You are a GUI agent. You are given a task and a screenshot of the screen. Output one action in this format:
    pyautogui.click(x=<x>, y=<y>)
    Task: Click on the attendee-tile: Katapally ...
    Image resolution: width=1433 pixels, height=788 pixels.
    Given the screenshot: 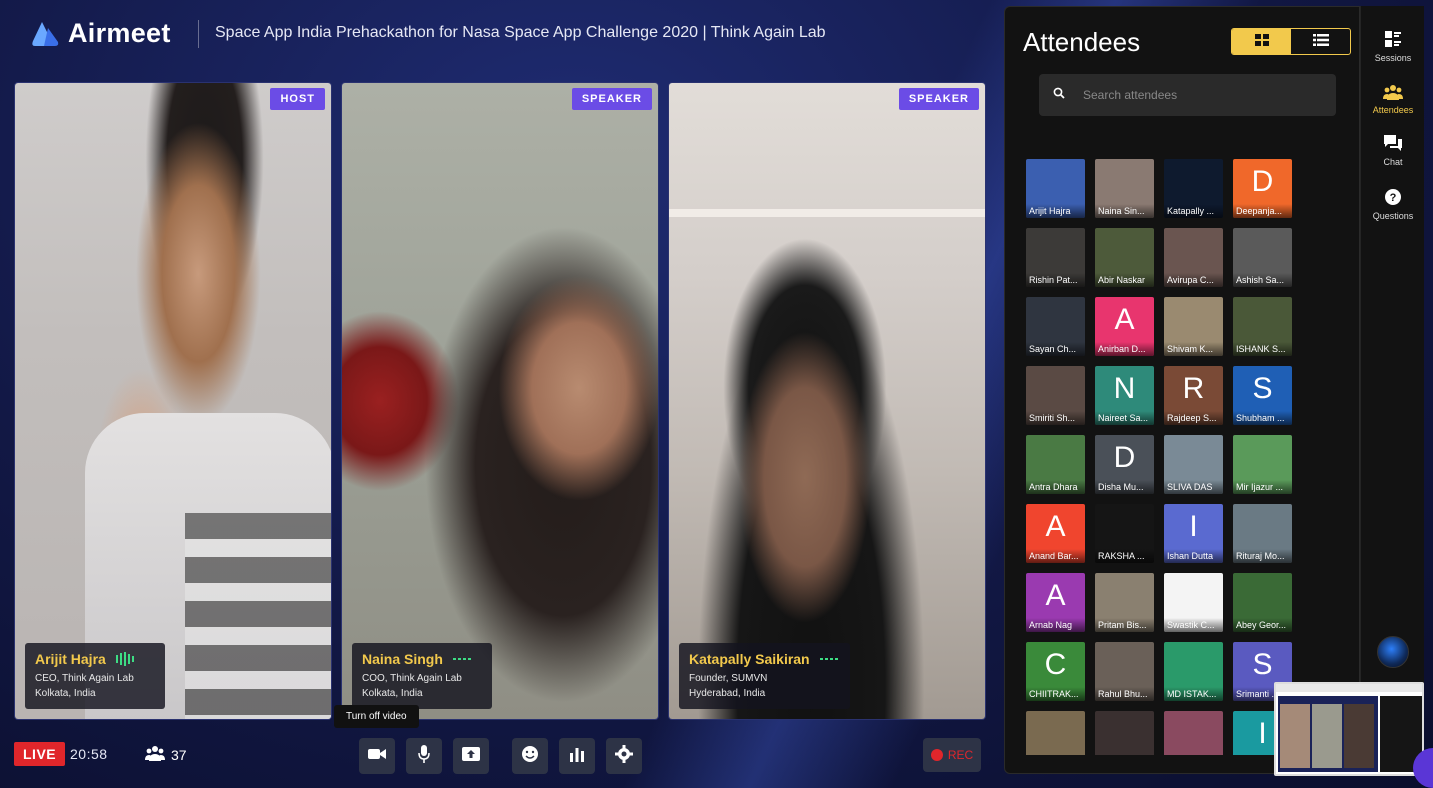 What is the action you would take?
    pyautogui.click(x=1193, y=188)
    